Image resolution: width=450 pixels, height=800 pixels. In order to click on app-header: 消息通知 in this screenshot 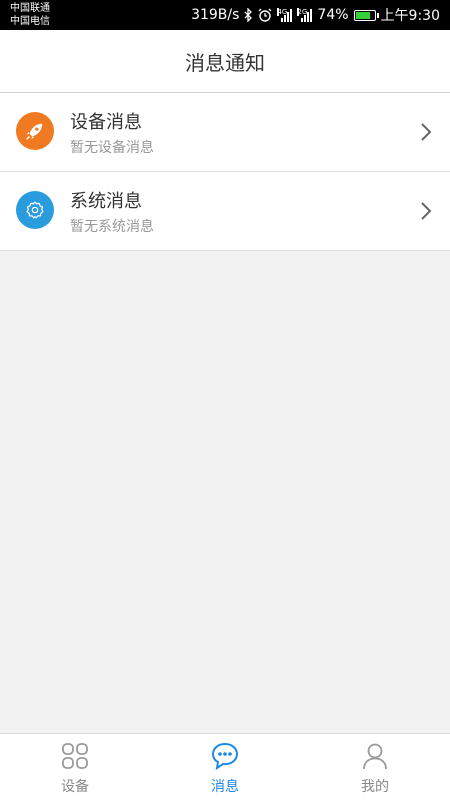, I will do `click(225, 61)`.